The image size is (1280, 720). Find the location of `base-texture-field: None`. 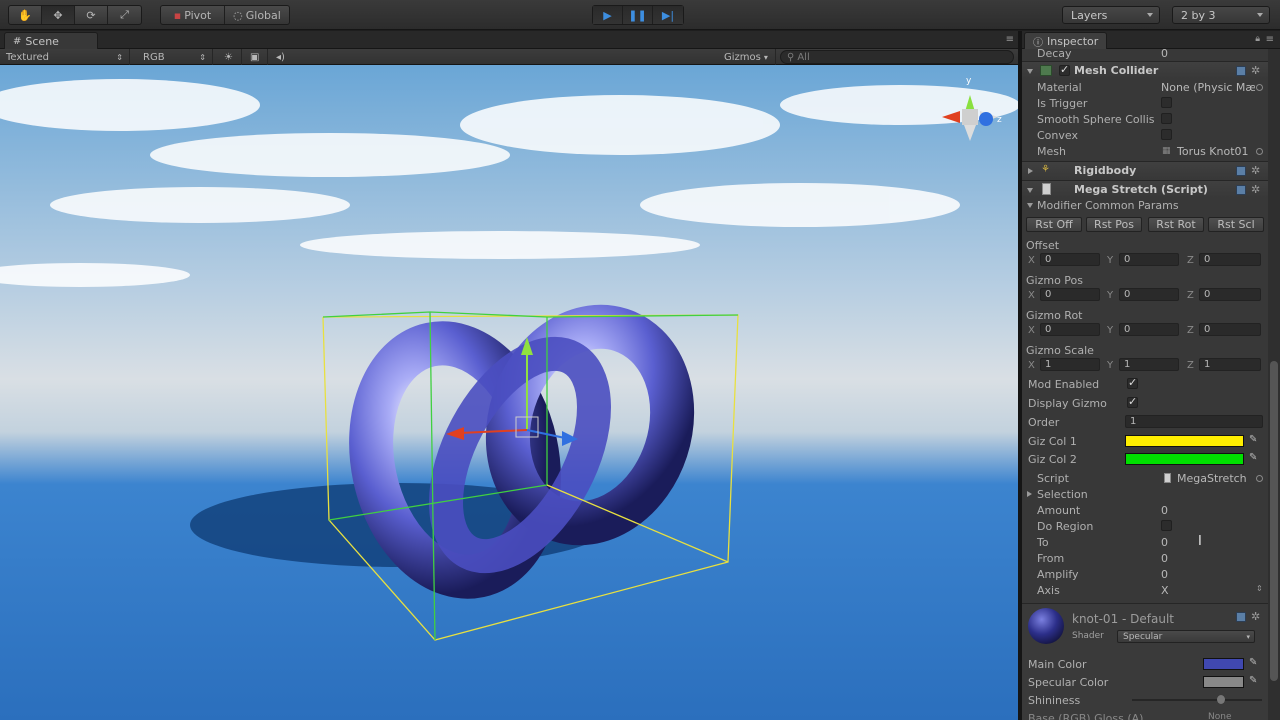

base-texture-field: None is located at coordinates (1219, 716).